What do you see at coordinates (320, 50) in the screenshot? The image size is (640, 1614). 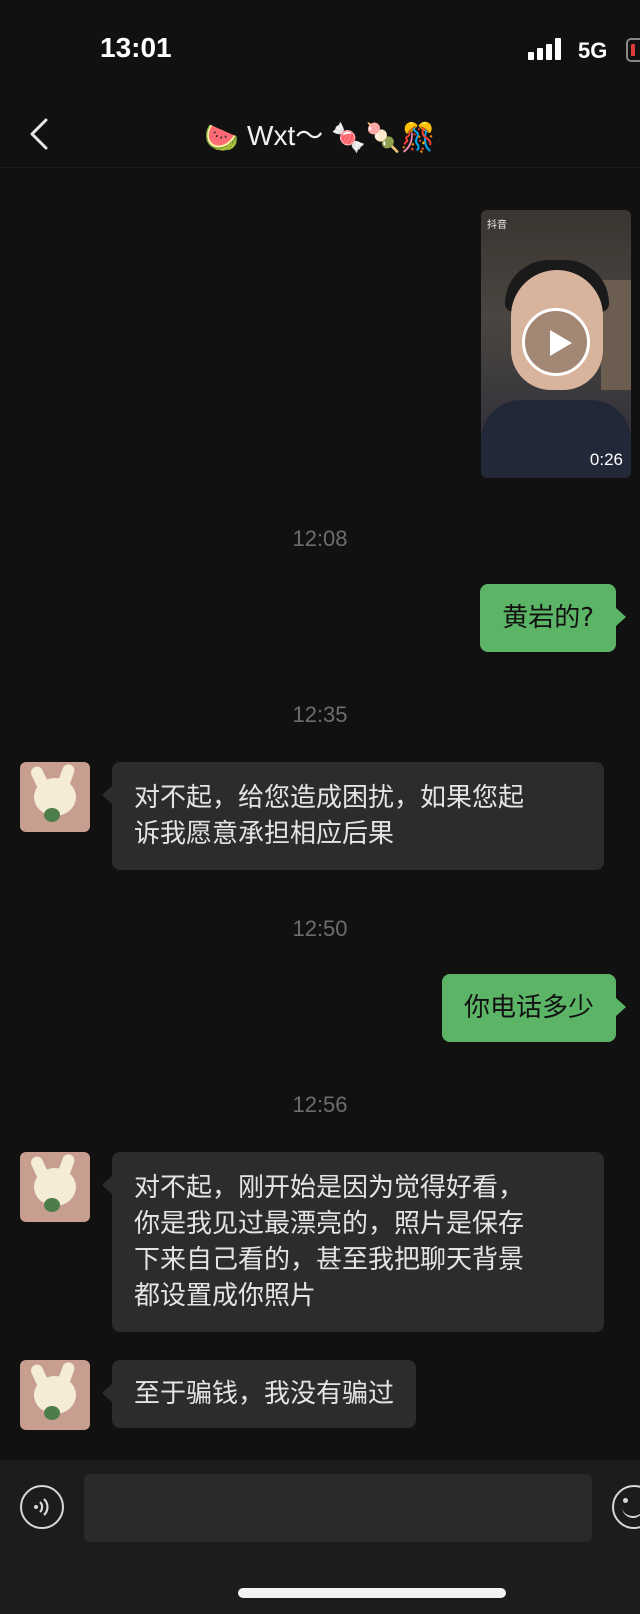 I see `status-bar: 13:01 5G` at bounding box center [320, 50].